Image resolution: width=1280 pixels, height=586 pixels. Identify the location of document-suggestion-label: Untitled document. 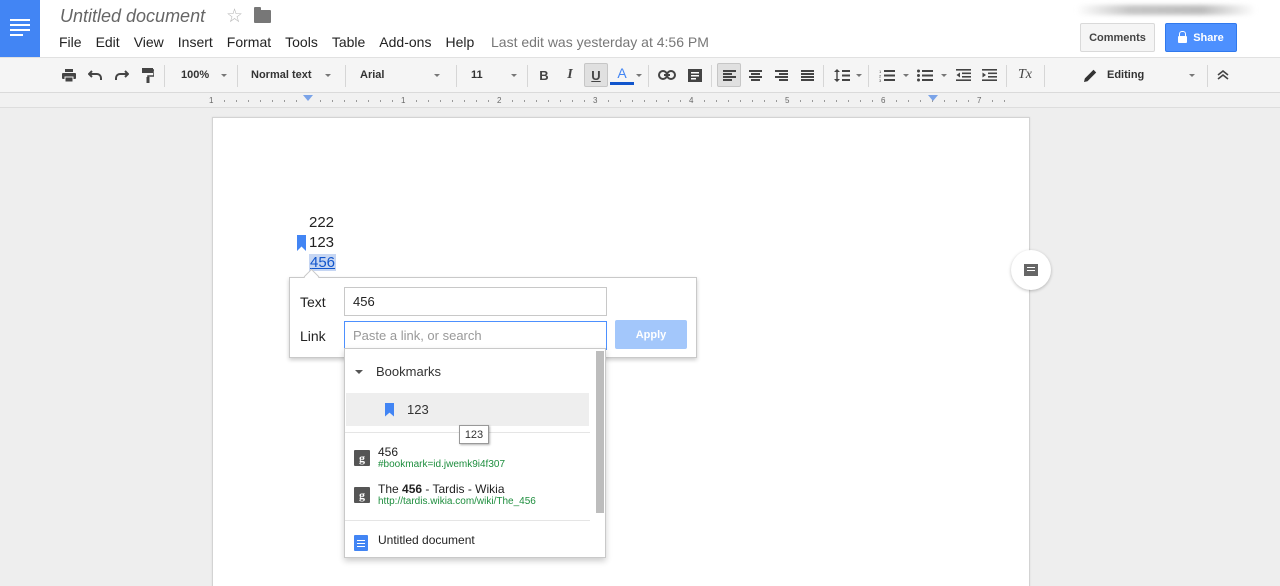
(426, 540).